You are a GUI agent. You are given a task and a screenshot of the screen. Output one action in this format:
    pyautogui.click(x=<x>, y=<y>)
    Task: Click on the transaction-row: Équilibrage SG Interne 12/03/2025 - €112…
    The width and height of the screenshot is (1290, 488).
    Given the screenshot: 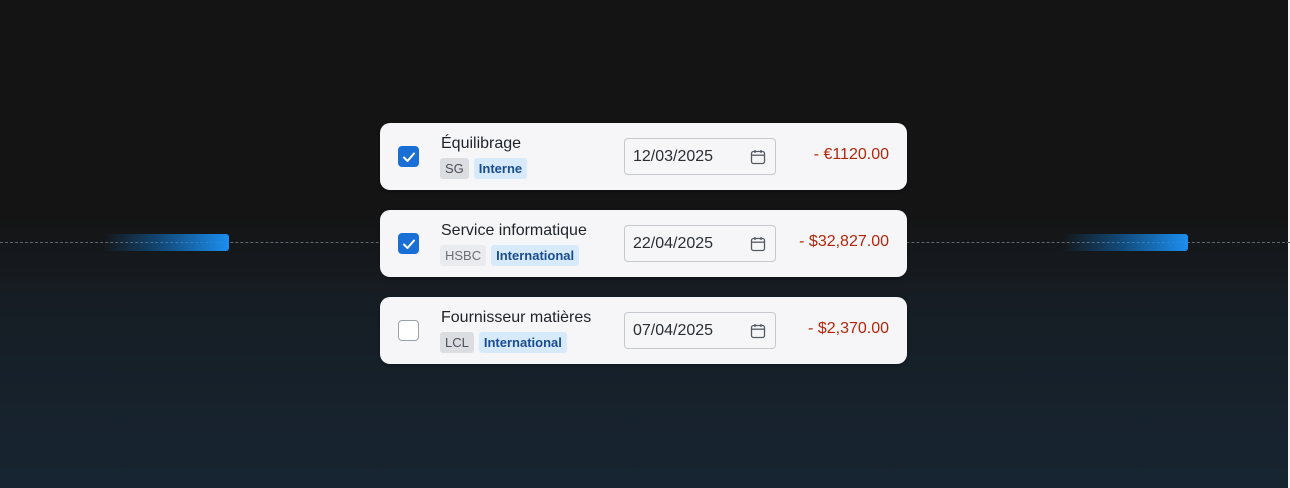 What is the action you would take?
    pyautogui.click(x=643, y=156)
    